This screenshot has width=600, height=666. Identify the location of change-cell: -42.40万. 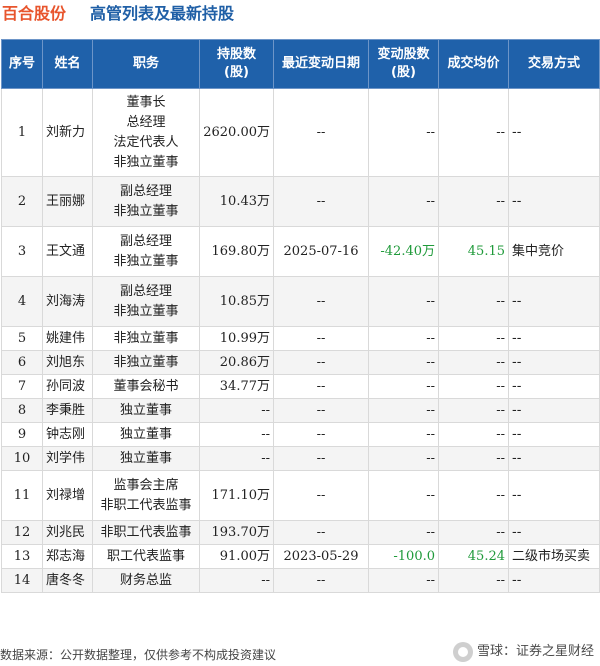
(403, 251).